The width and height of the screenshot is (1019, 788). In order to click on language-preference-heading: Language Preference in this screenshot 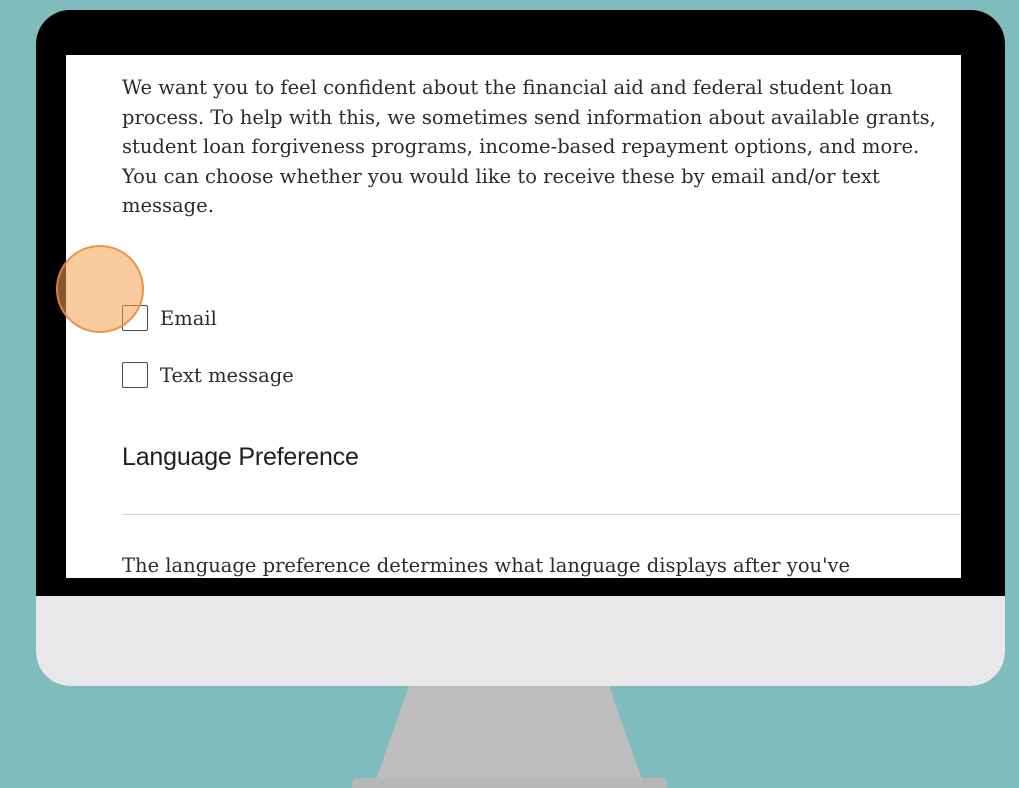, I will do `click(240, 457)`.